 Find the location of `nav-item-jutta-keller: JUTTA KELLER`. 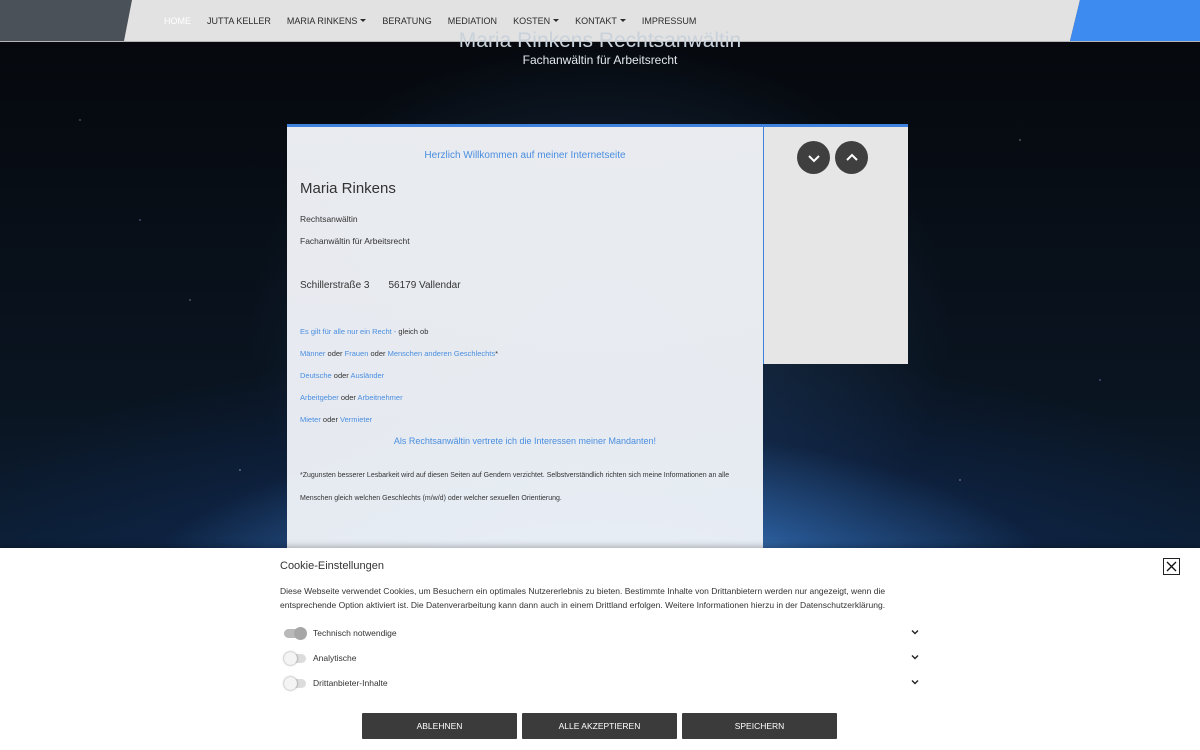

nav-item-jutta-keller: JUTTA KELLER is located at coordinates (239, 21).